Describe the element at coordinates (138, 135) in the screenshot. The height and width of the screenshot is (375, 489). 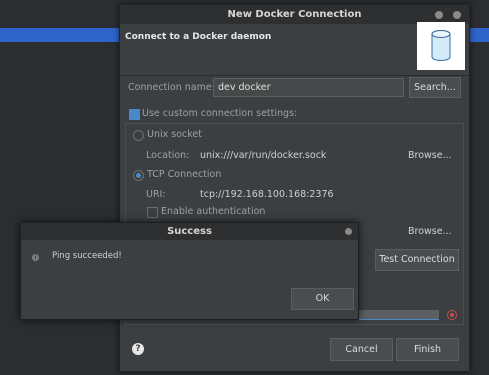
I see `unix-socket-radio` at that location.